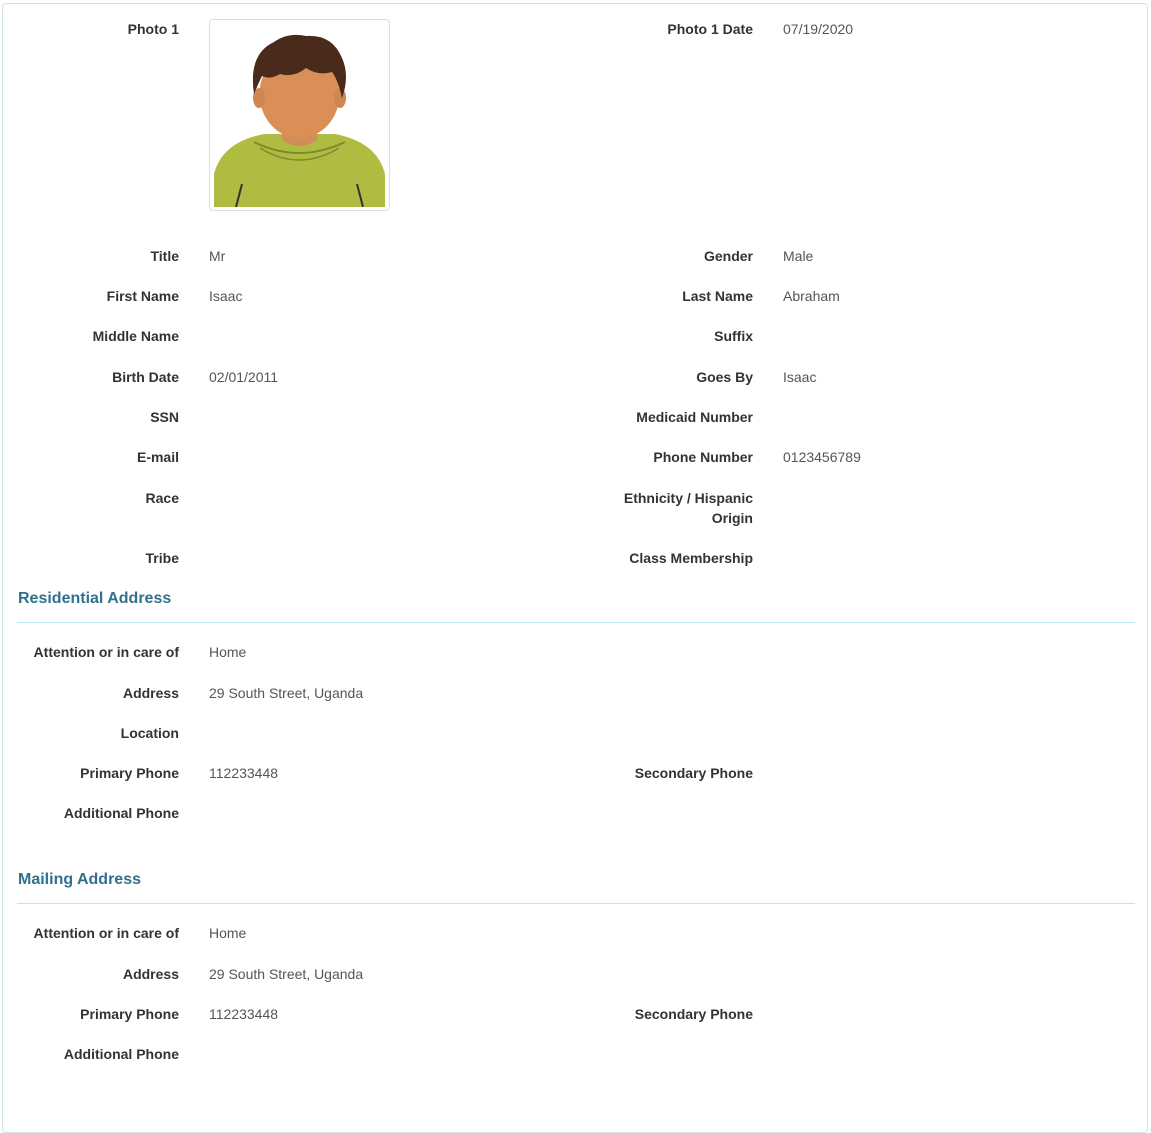 This screenshot has height=1133, width=1151. What do you see at coordinates (717, 296) in the screenshot?
I see `last-name-label: Last Name` at bounding box center [717, 296].